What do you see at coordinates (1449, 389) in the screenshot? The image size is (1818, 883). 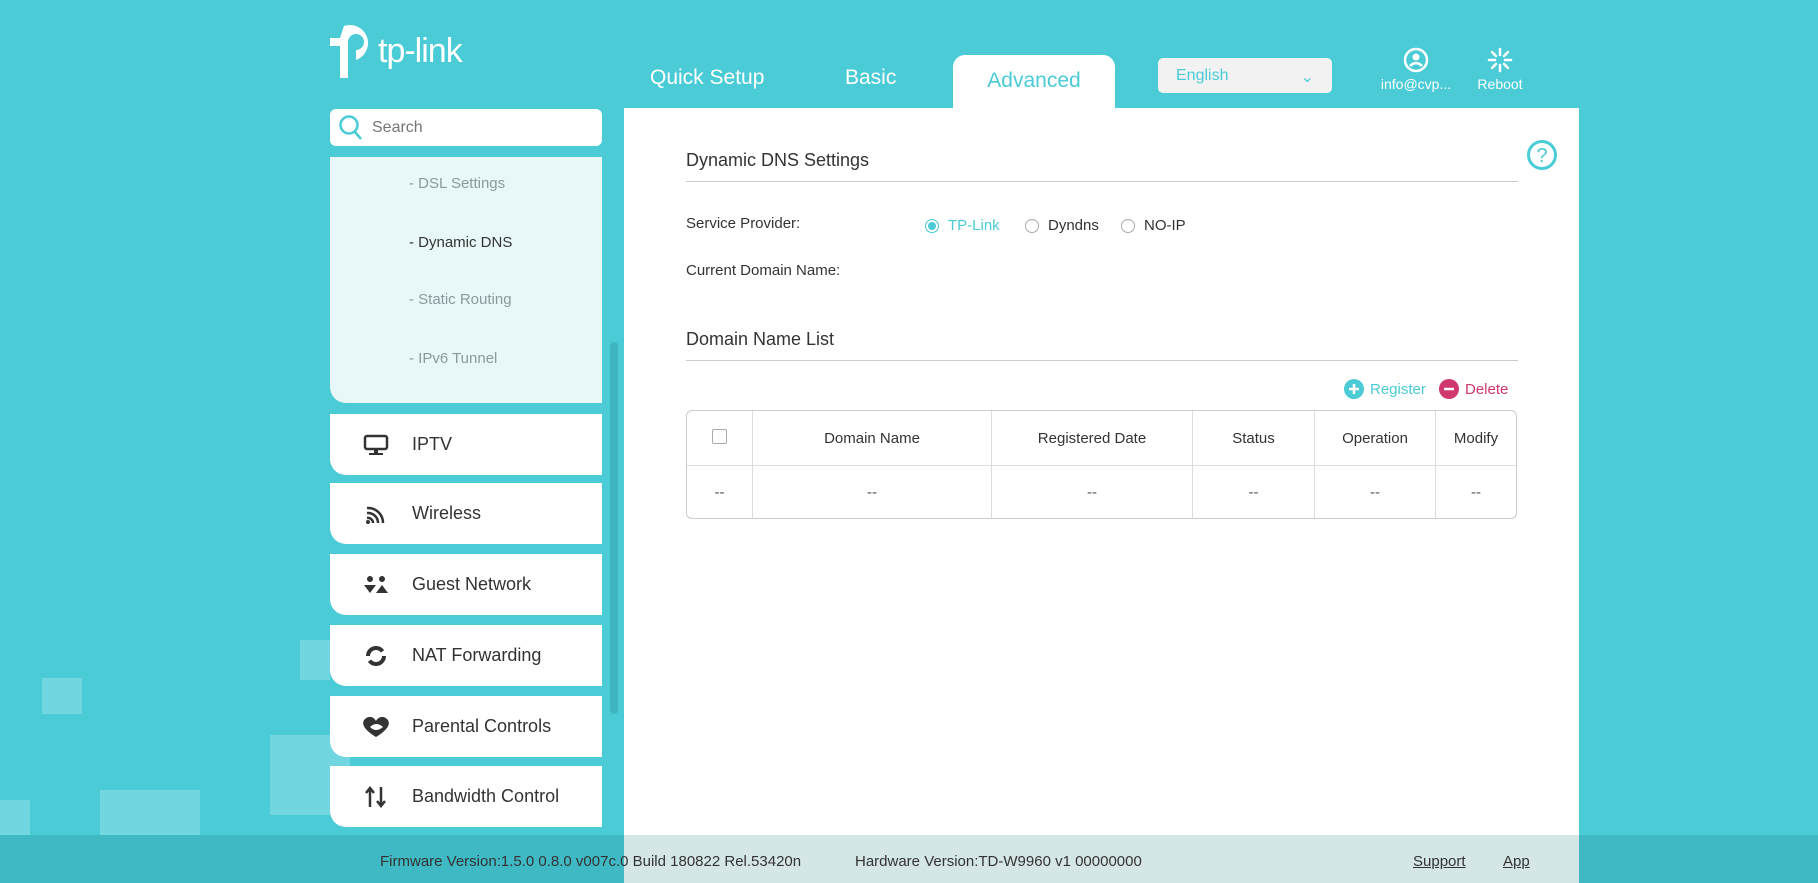 I see `minus-circle-icon` at bounding box center [1449, 389].